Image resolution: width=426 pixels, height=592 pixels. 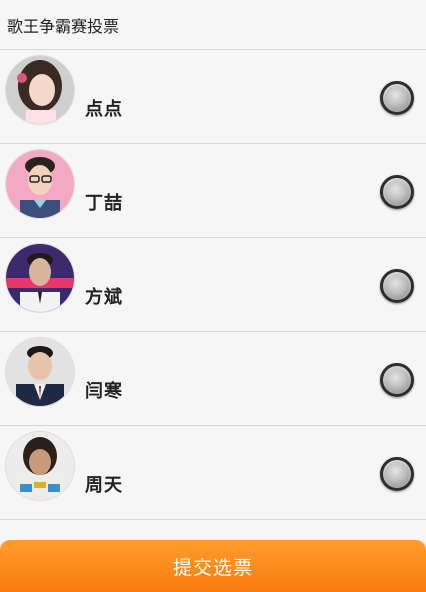 What do you see at coordinates (213, 566) in the screenshot?
I see `submit-vote-button: 提交选票` at bounding box center [213, 566].